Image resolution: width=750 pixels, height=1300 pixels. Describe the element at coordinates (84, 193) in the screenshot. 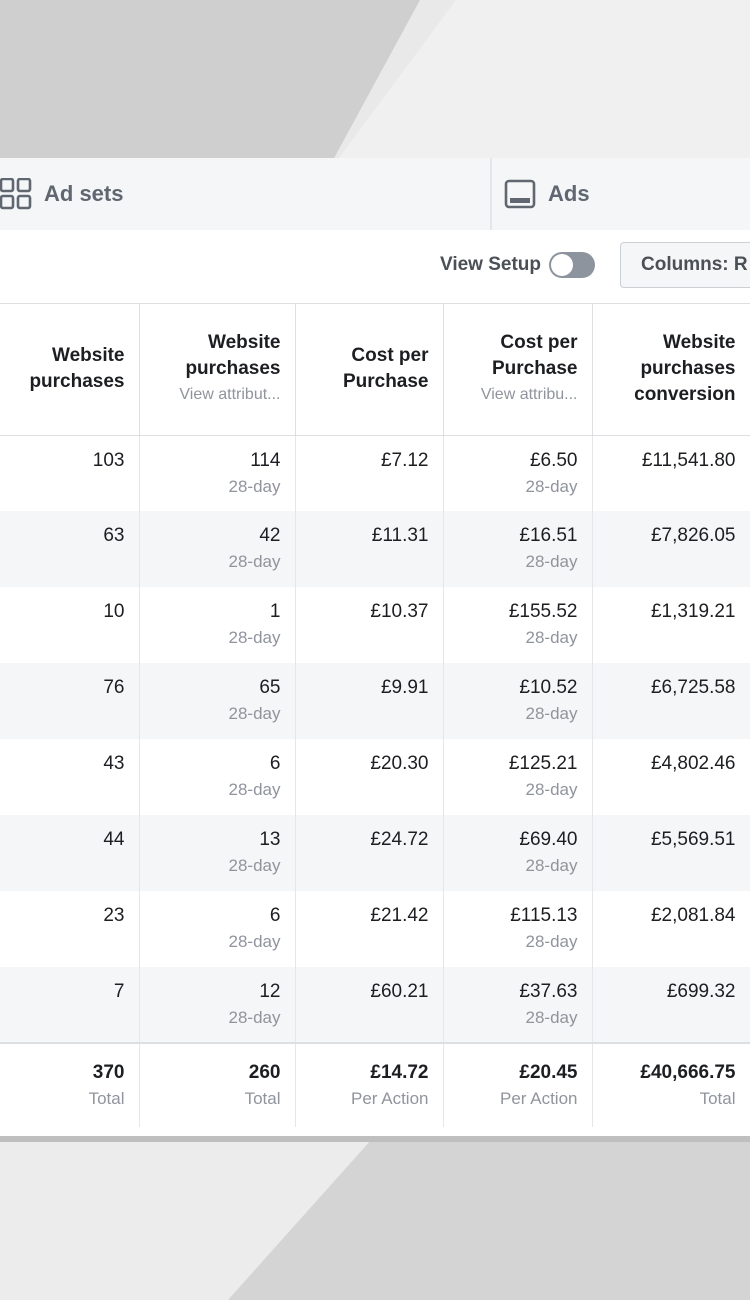

I see `tab-ad-sets-label: Ad sets` at that location.